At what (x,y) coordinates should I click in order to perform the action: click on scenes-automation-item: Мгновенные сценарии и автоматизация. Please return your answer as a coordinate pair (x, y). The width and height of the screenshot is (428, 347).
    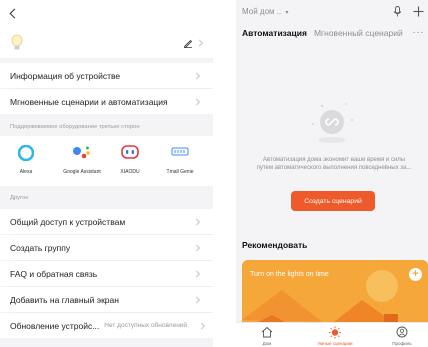
    Looking at the image, I should click on (106, 101).